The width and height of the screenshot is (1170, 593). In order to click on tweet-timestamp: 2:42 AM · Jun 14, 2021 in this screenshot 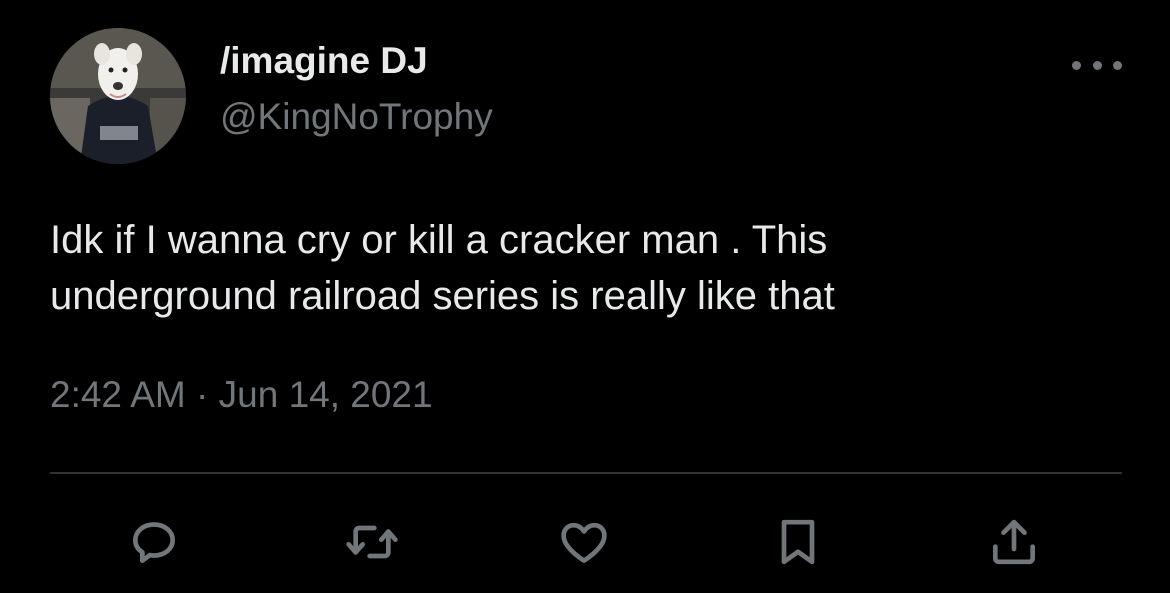, I will do `click(241, 395)`.